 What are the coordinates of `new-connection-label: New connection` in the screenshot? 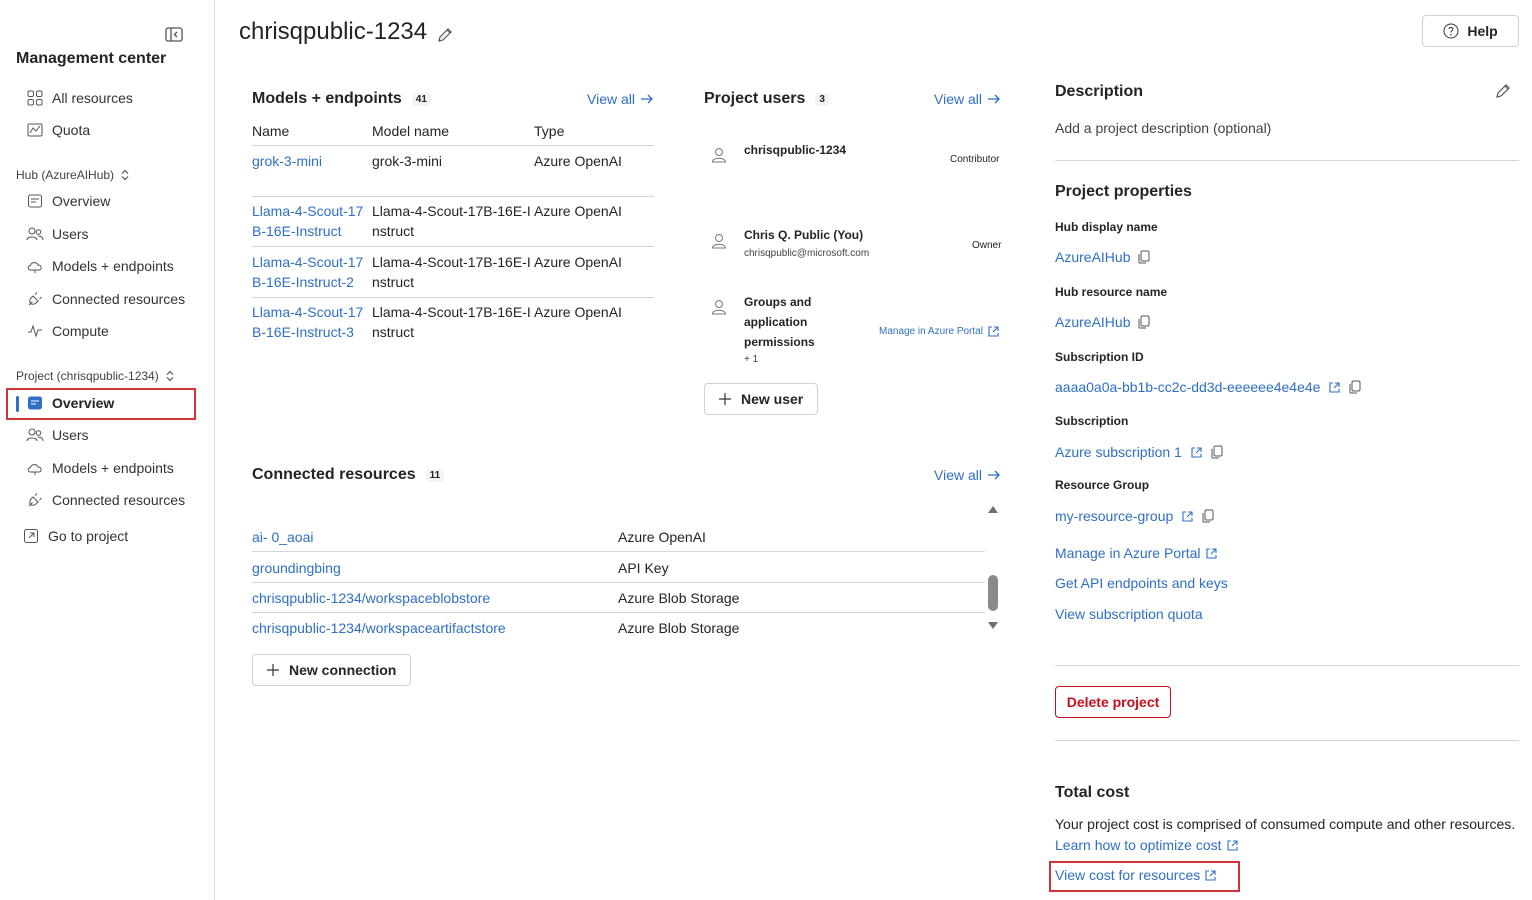 It's located at (343, 670).